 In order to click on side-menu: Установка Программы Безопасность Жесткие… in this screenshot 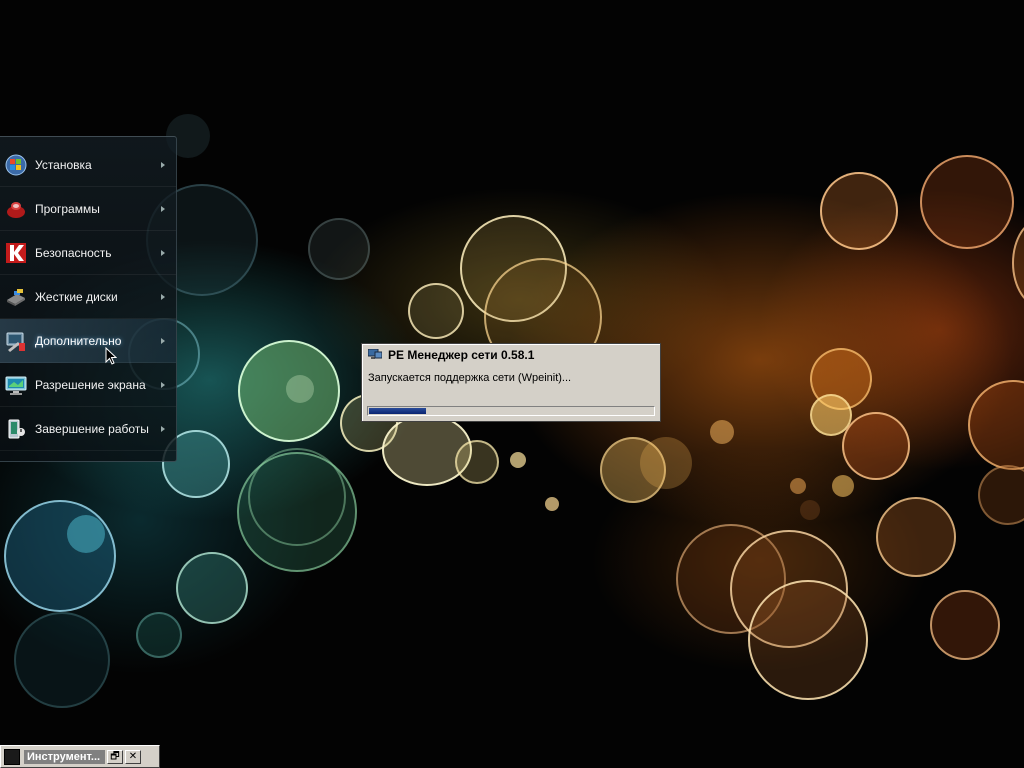, I will do `click(88, 299)`.